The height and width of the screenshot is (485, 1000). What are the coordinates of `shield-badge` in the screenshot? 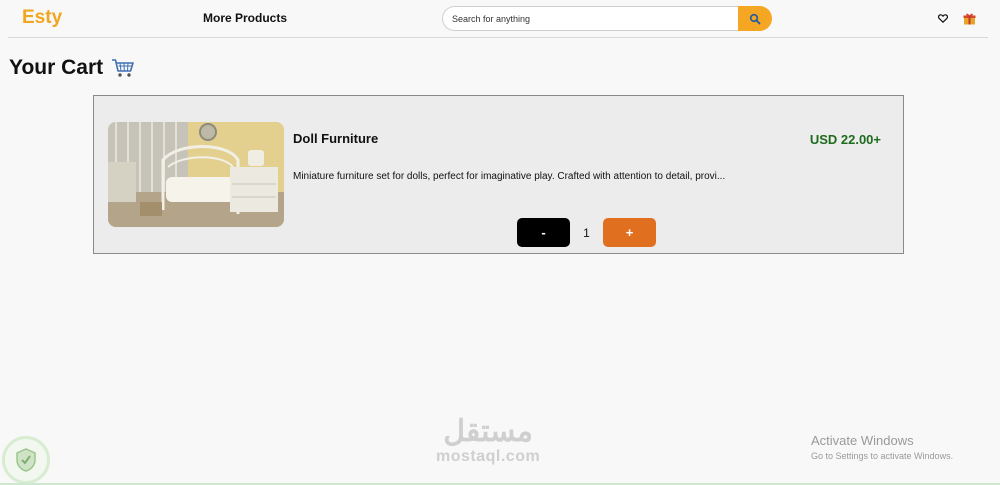 It's located at (26, 460).